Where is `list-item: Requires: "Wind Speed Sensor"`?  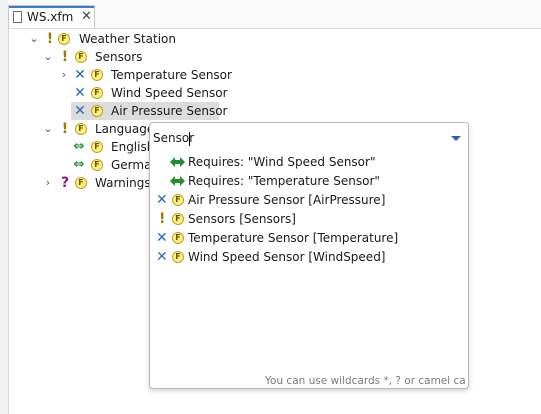
list-item: Requires: "Wind Speed Sensor" is located at coordinates (308, 162).